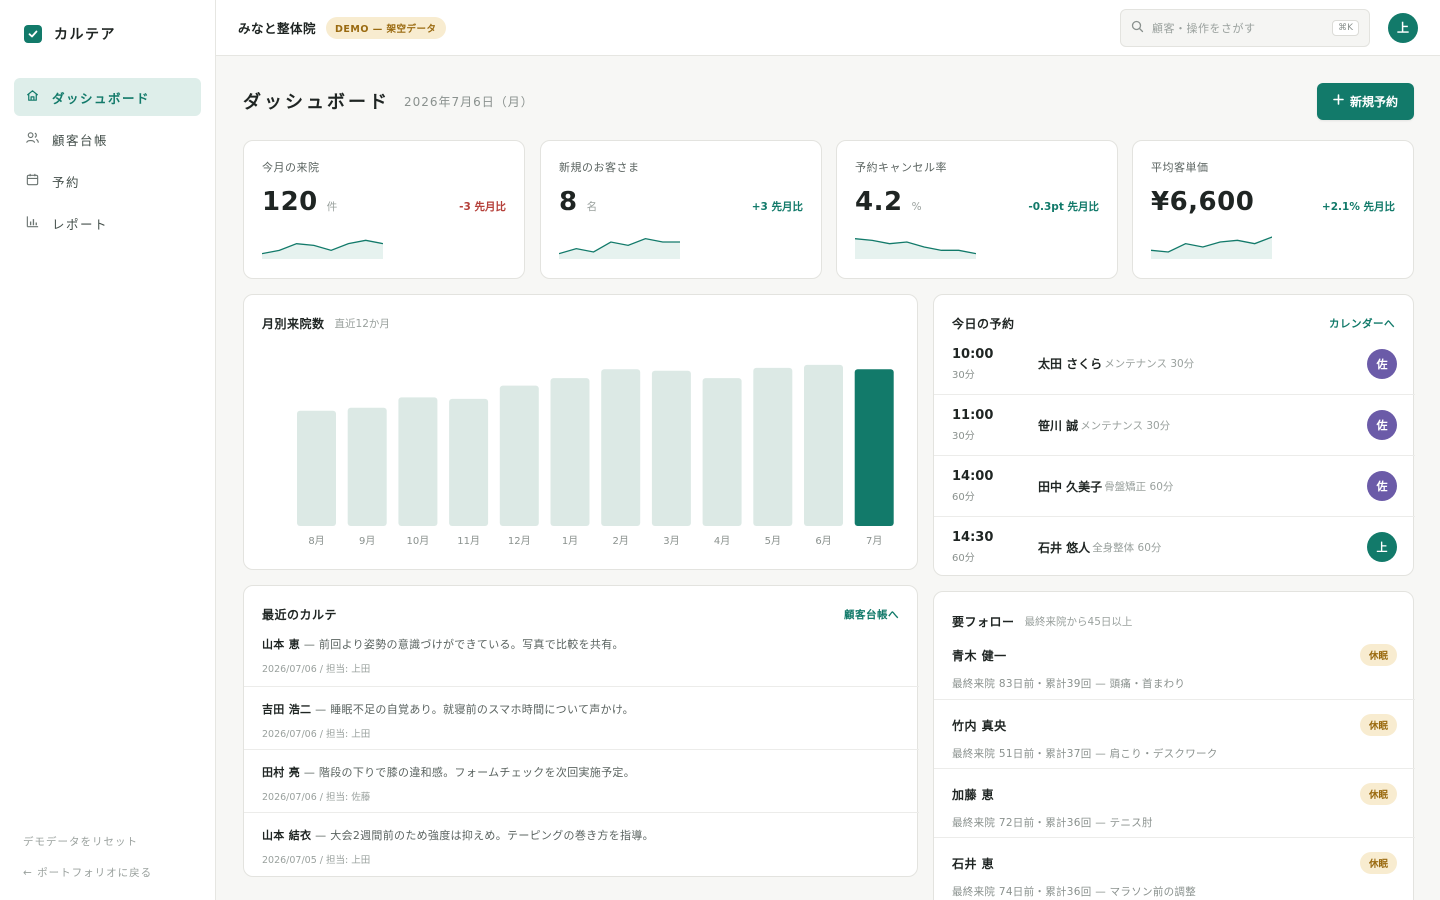  Describe the element at coordinates (1373, 101) in the screenshot. I see `new-reservation-label: 新規予約` at that location.